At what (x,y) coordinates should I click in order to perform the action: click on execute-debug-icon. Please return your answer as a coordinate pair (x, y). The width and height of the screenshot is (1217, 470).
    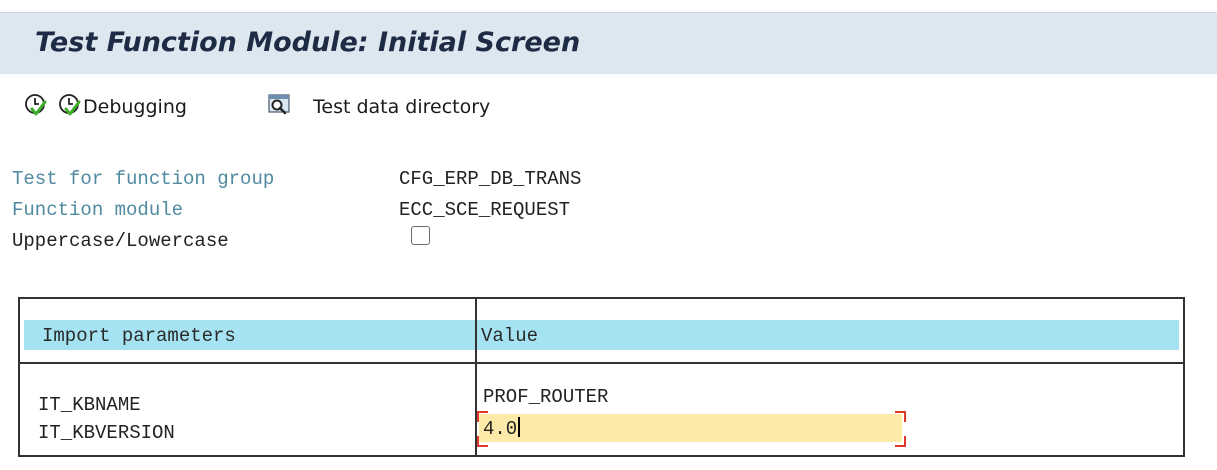
    Looking at the image, I should click on (70, 107).